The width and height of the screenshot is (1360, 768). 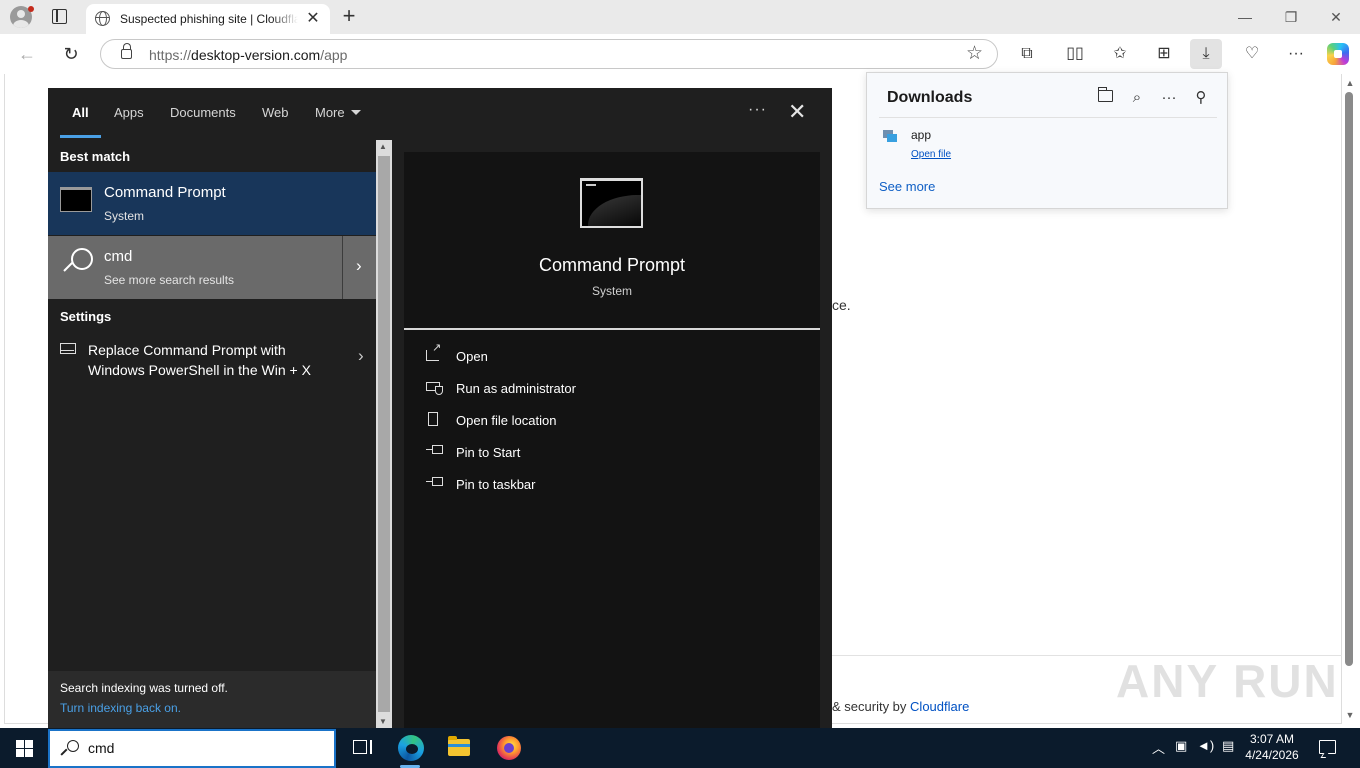 What do you see at coordinates (1349, 379) in the screenshot?
I see `scrollbar-thumb` at bounding box center [1349, 379].